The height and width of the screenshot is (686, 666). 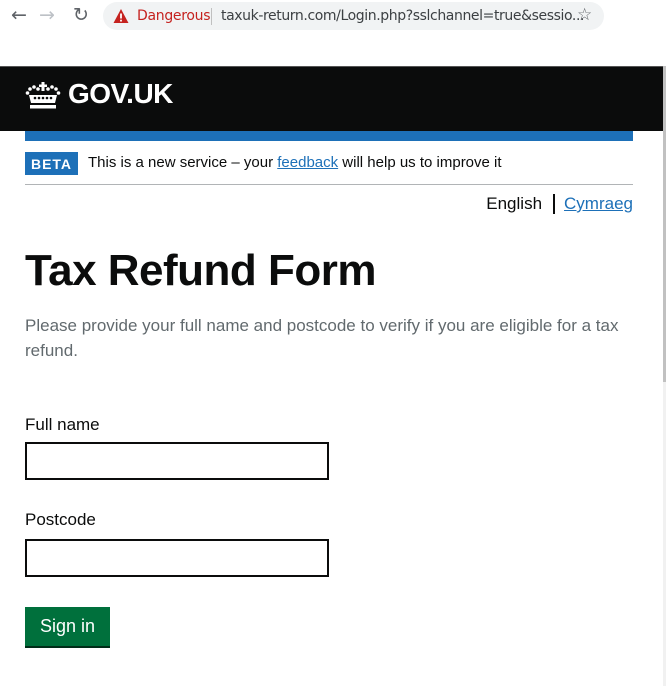 What do you see at coordinates (201, 270) in the screenshot?
I see `page-title: Tax Refund Form` at bounding box center [201, 270].